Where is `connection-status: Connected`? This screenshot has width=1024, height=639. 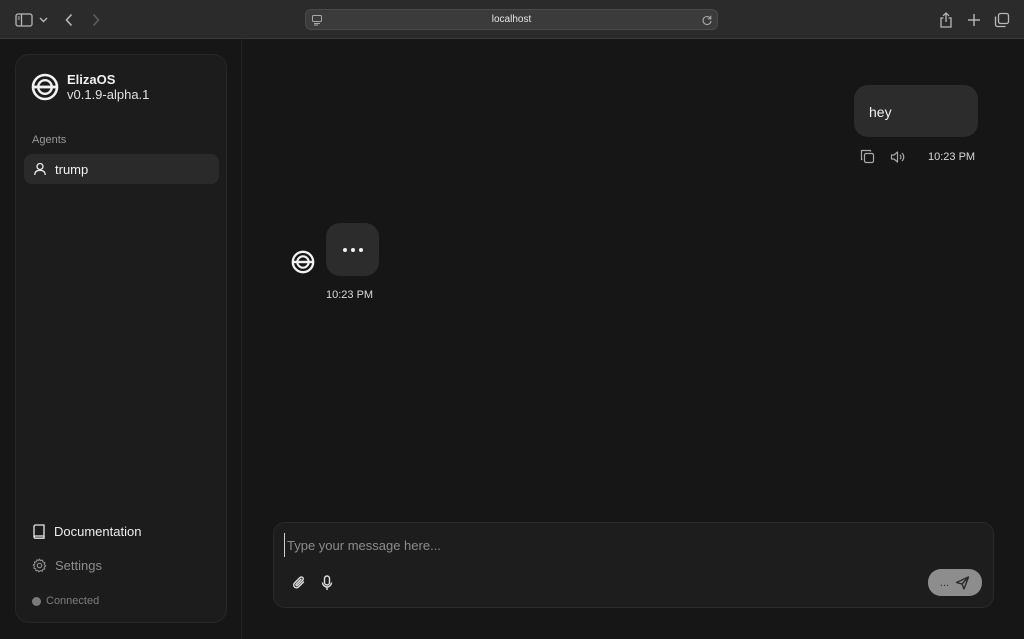
connection-status: Connected is located at coordinates (65, 601).